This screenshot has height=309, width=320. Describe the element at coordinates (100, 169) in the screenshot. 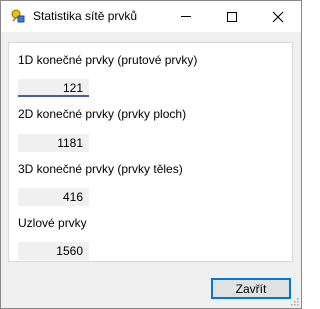

I see `stat-label-3d: 3D konečné prvky (prvky těles)` at that location.